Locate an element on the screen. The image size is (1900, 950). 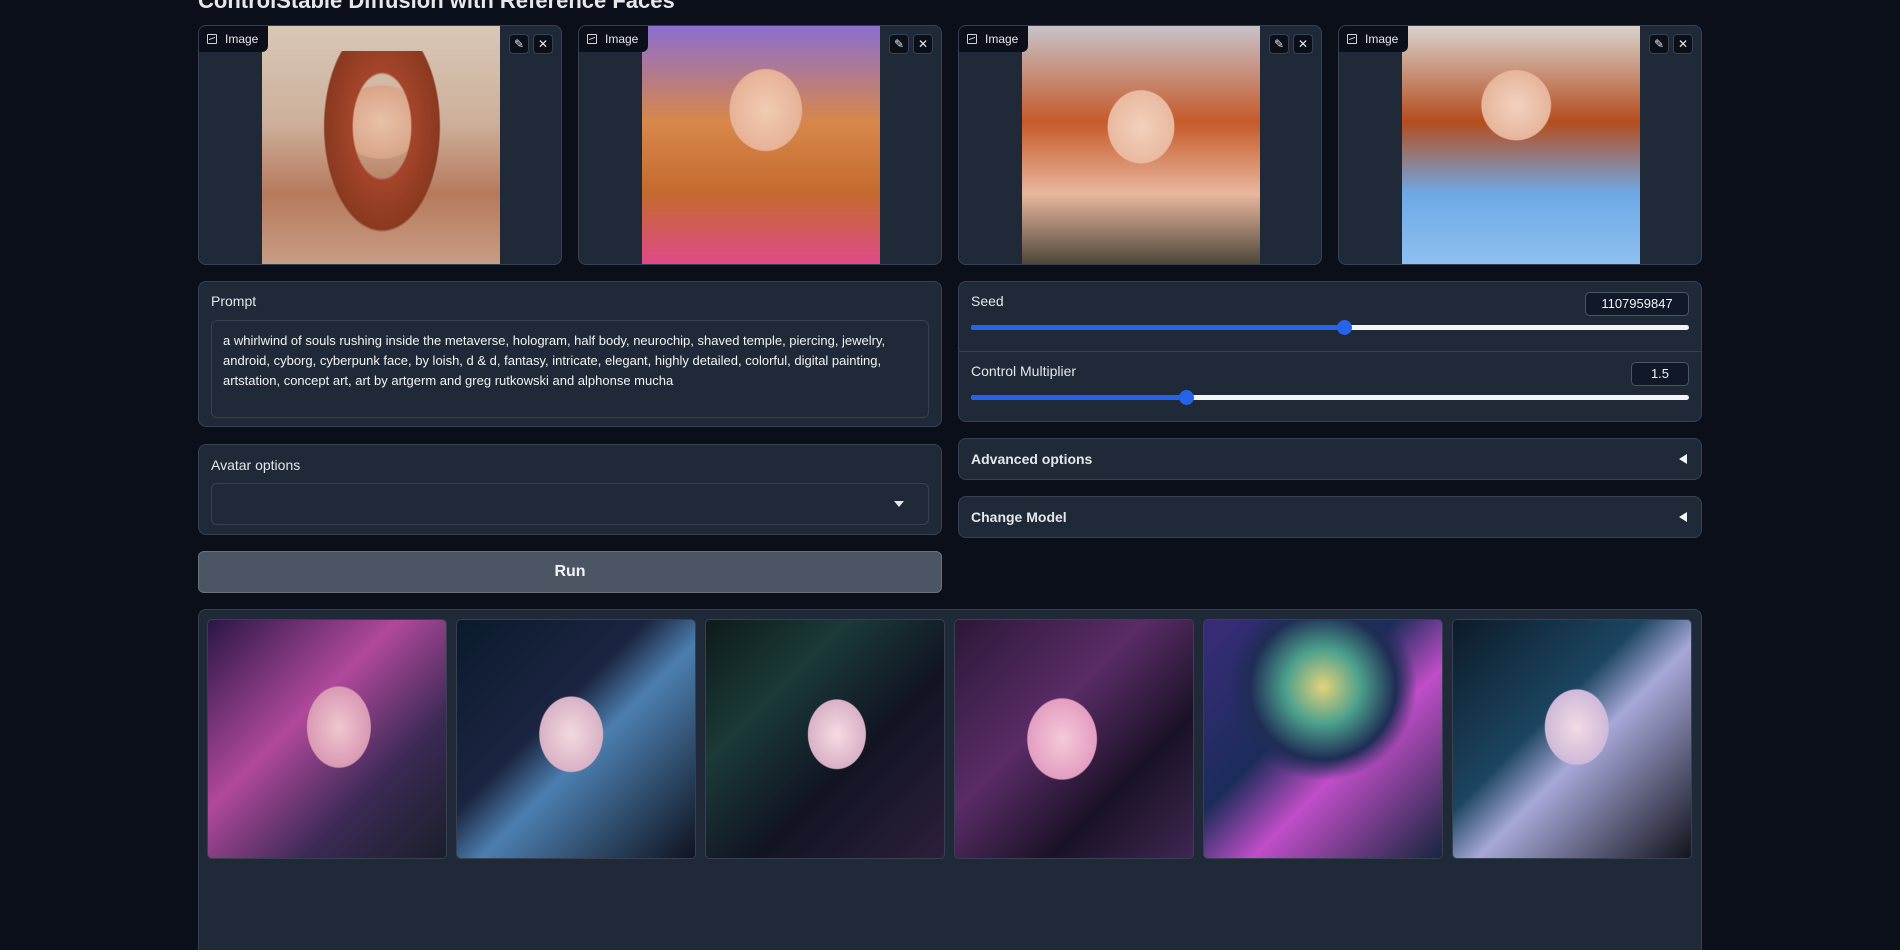
reference-image-1: Image ✎ ✕ is located at coordinates (380, 145).